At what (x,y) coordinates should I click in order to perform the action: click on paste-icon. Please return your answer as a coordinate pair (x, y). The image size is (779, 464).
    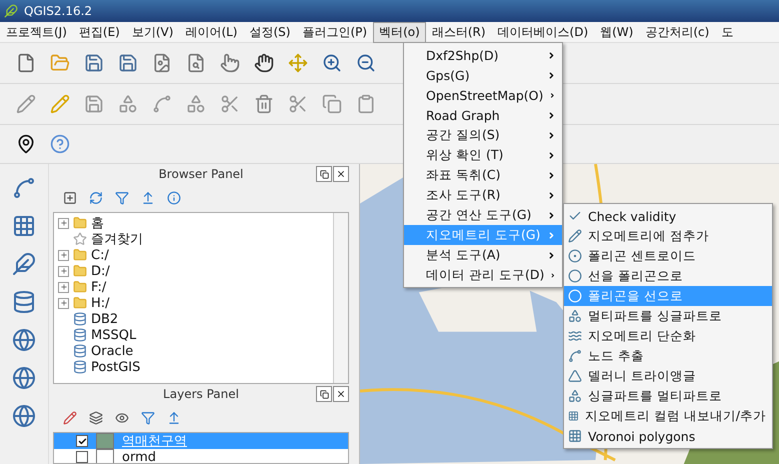
    Looking at the image, I should click on (366, 104).